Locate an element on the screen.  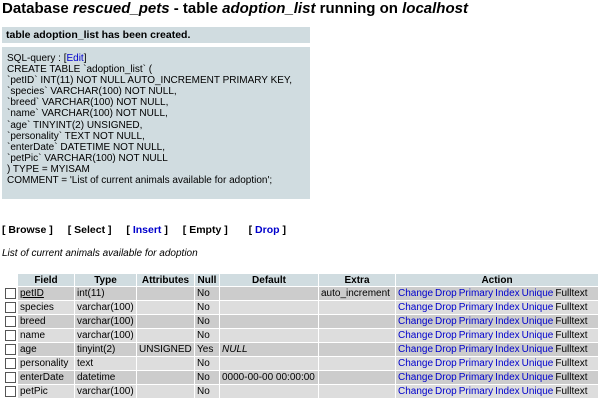
empty-action: [ Empty ] is located at coordinates (205, 230).